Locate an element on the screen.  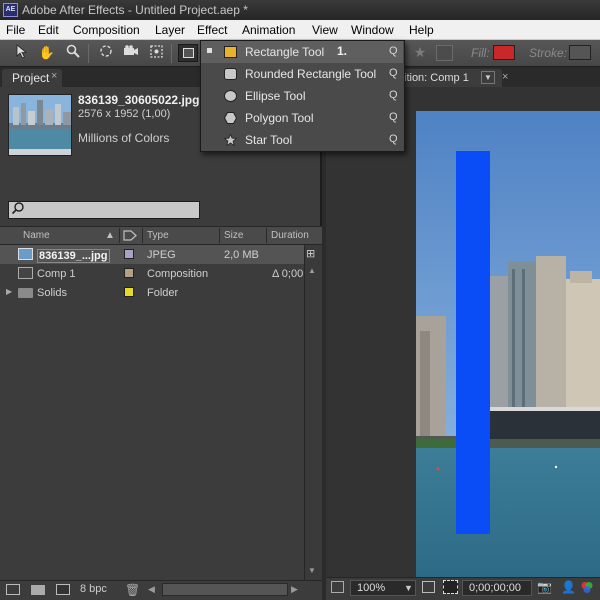
hand-tool-icon: ✋ is located at coordinates (47, 53).